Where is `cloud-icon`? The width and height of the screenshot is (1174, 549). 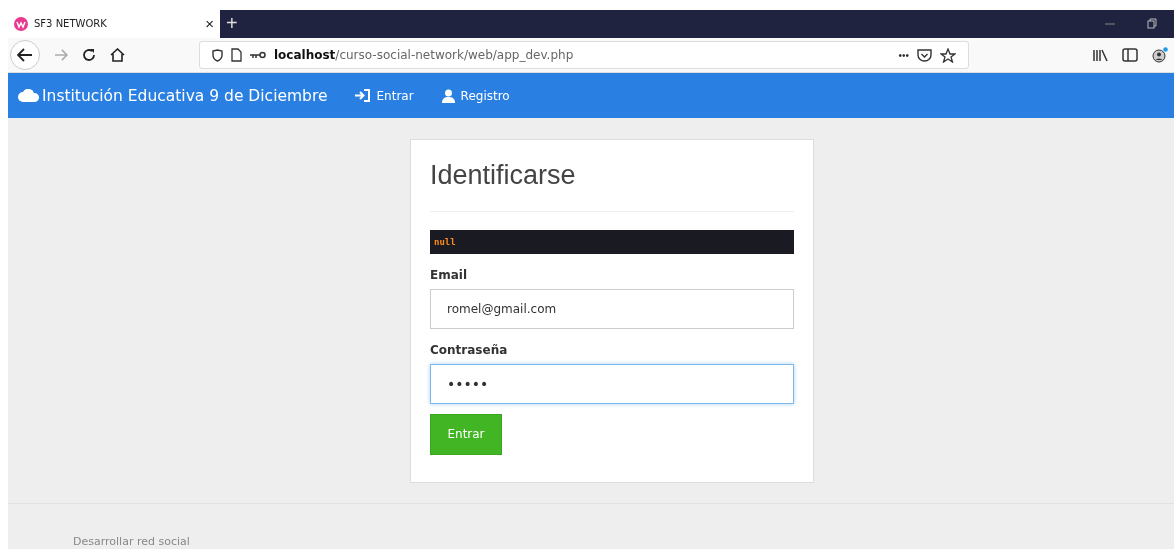
cloud-icon is located at coordinates (29, 96).